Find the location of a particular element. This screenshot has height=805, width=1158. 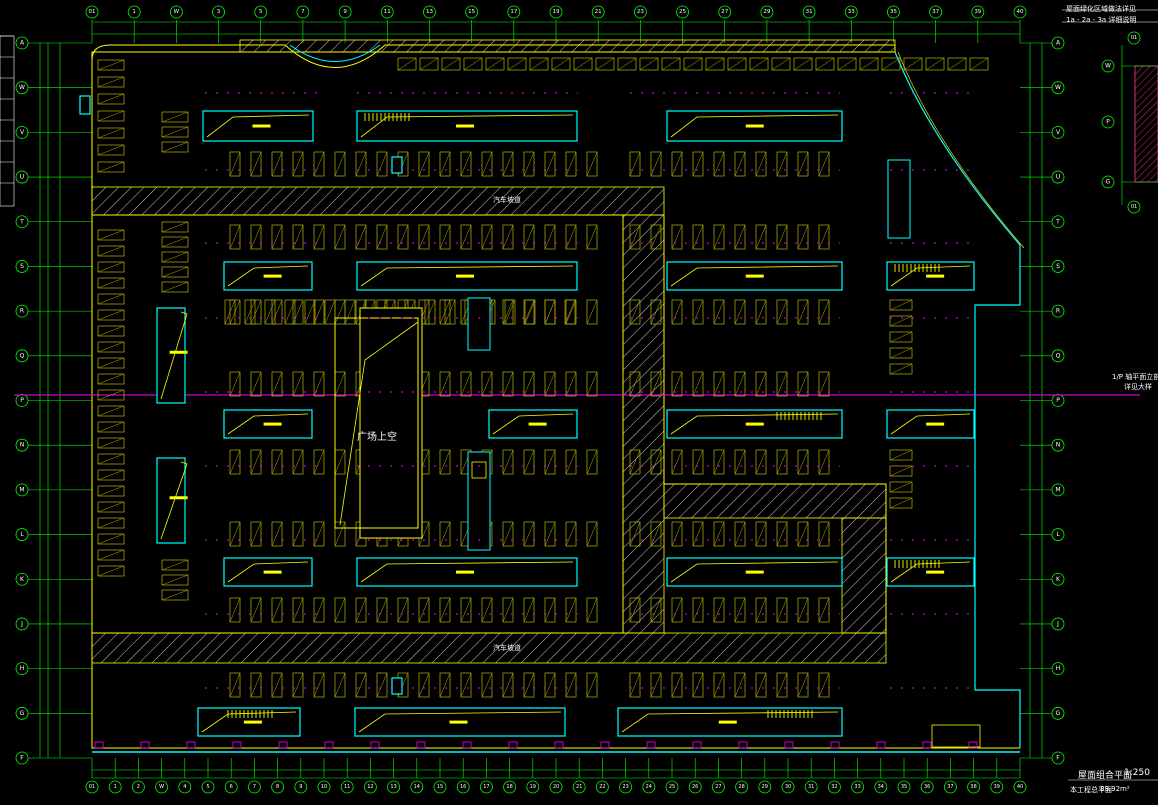

axis-label-bottom: 22 is located at coordinates (602, 787).